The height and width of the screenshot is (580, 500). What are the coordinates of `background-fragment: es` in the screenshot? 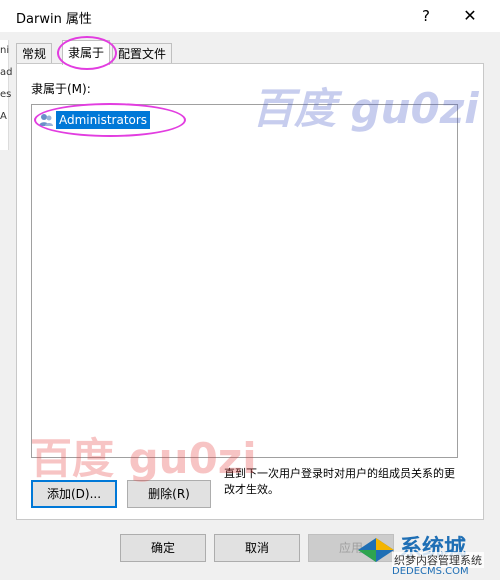 It's located at (6, 94).